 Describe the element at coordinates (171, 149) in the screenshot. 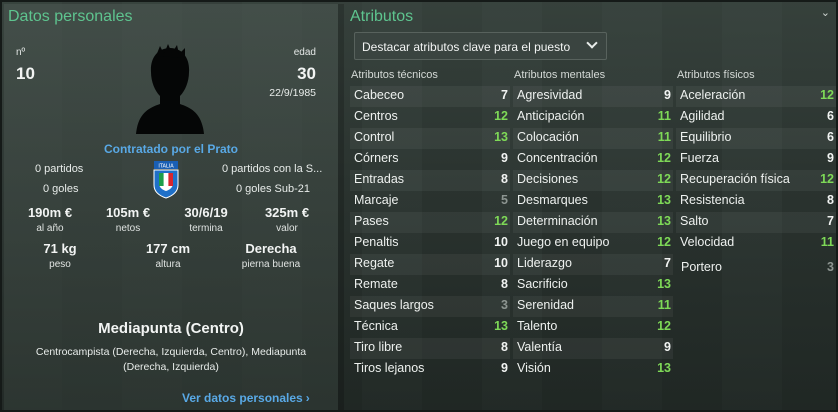

I see `contract-origin: Contratado por el Prato` at that location.